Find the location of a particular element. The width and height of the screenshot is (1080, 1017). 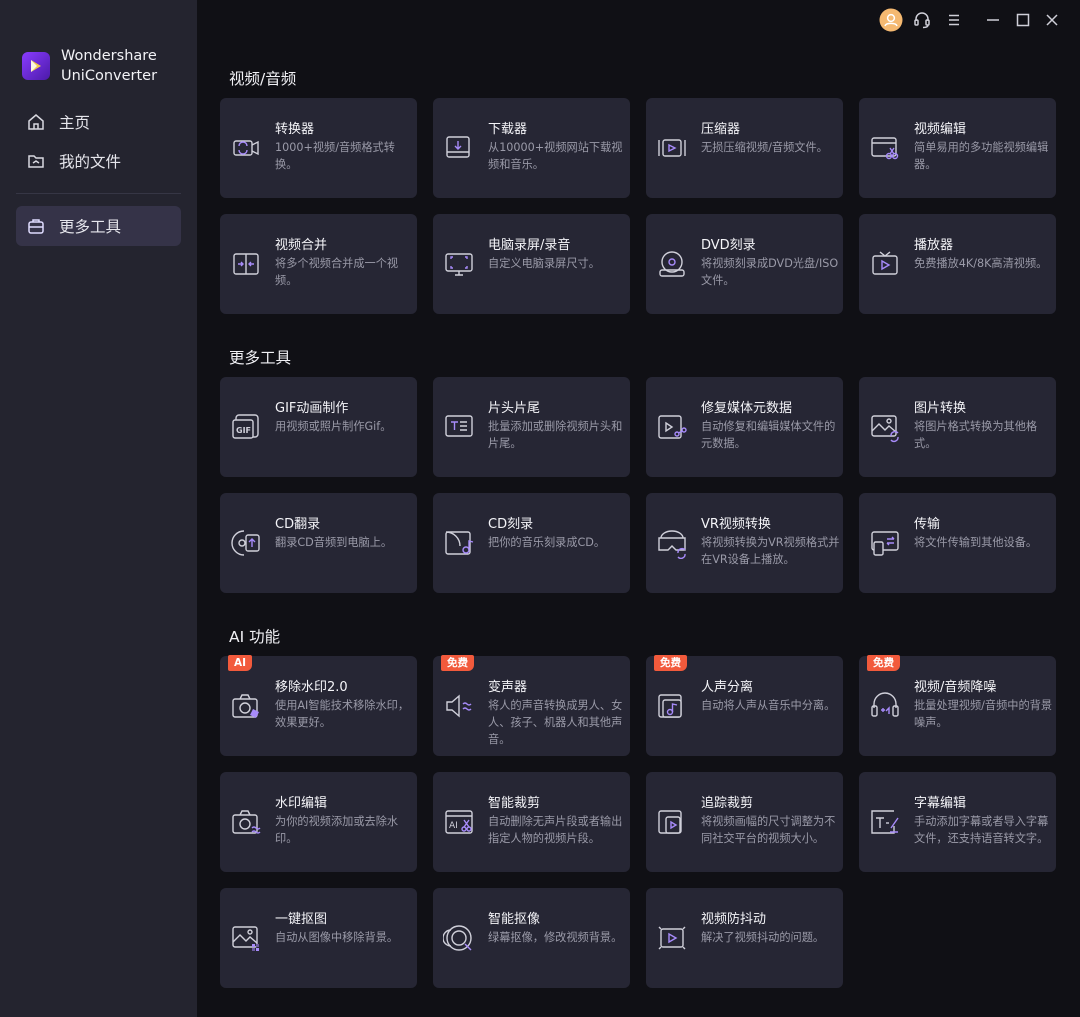

tool-card-title: 片头片尾 is located at coordinates (514, 408).